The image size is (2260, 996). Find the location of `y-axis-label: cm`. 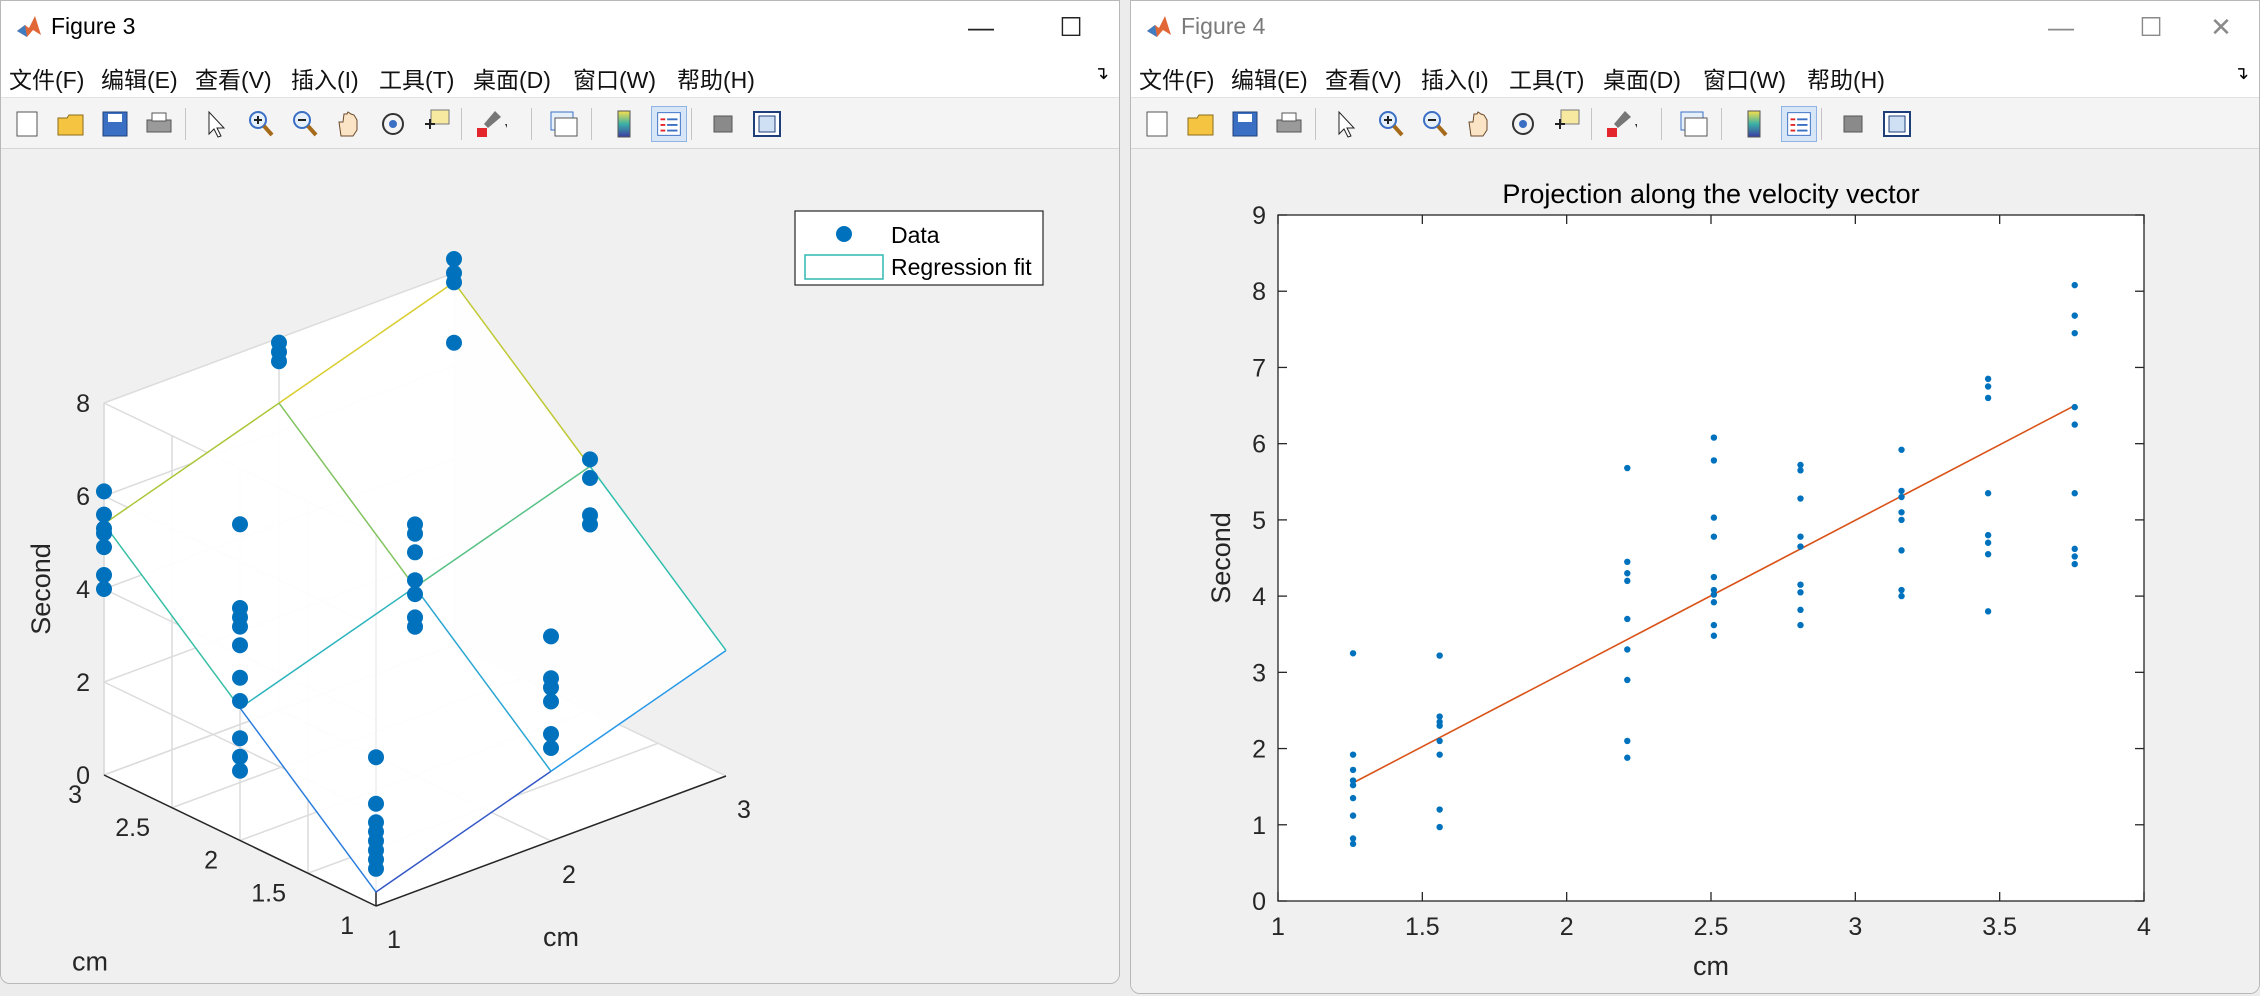

y-axis-label: cm is located at coordinates (90, 962).